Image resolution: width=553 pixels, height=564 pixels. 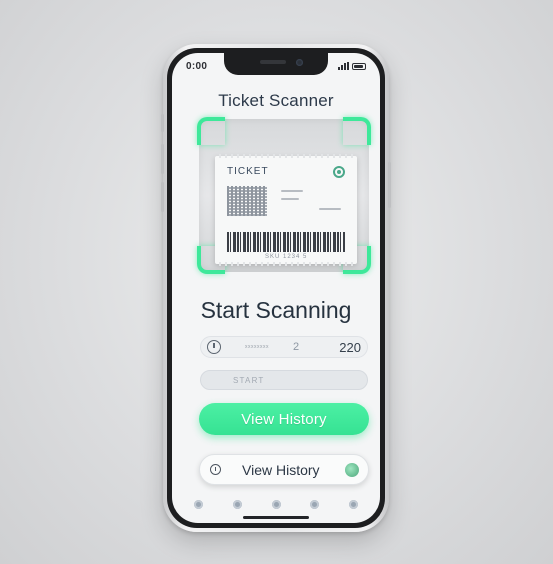 I want to click on scan-info-row: xxxxxxxx 2 220, so click(x=284, y=347).